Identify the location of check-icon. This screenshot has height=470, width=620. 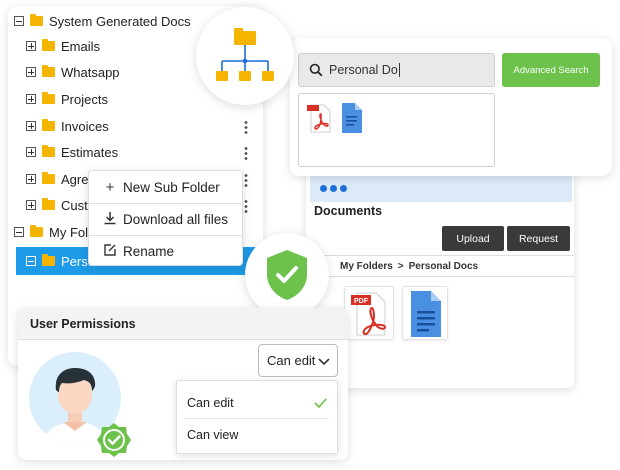
(320, 403).